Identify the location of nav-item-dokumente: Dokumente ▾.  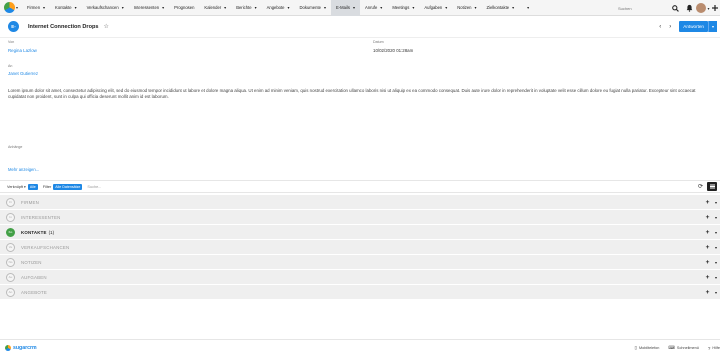
(313, 8).